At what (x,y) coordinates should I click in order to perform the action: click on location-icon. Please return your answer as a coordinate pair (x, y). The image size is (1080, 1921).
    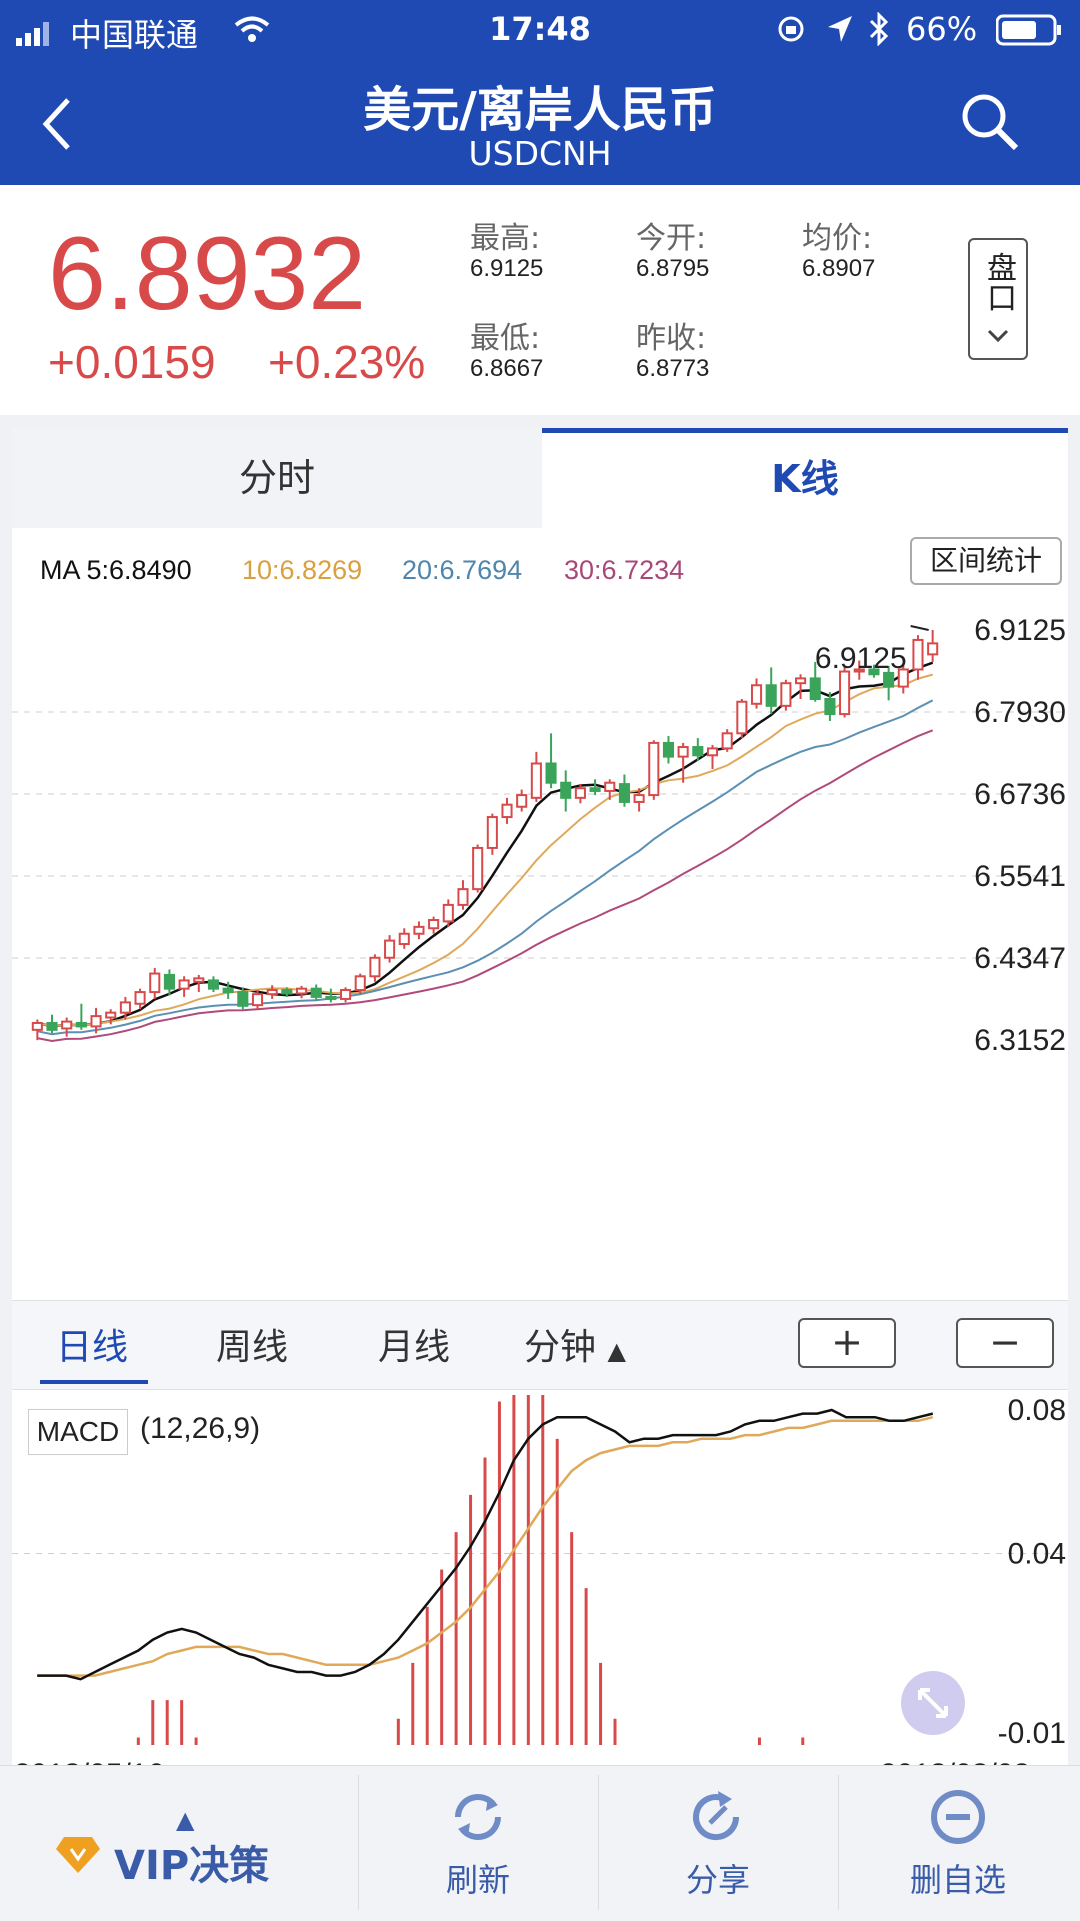
    Looking at the image, I should click on (840, 31).